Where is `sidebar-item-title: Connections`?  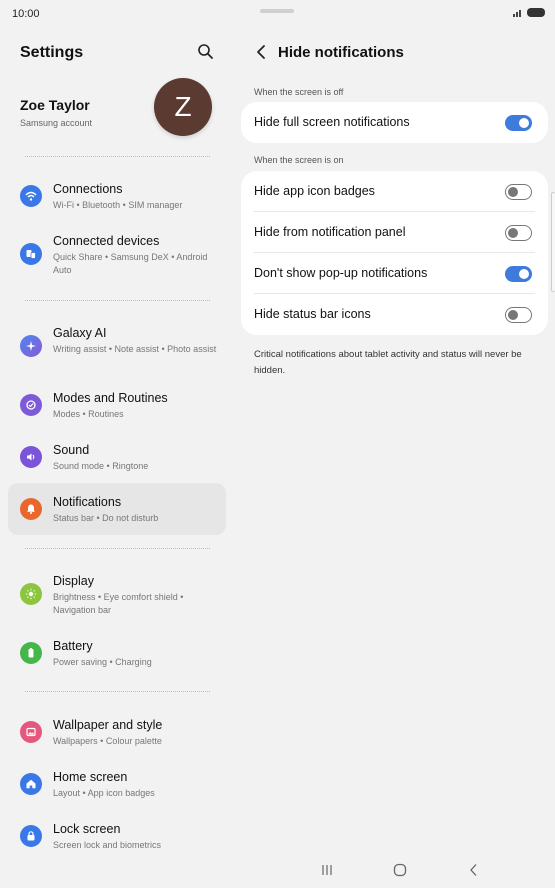 sidebar-item-title: Connections is located at coordinates (88, 189).